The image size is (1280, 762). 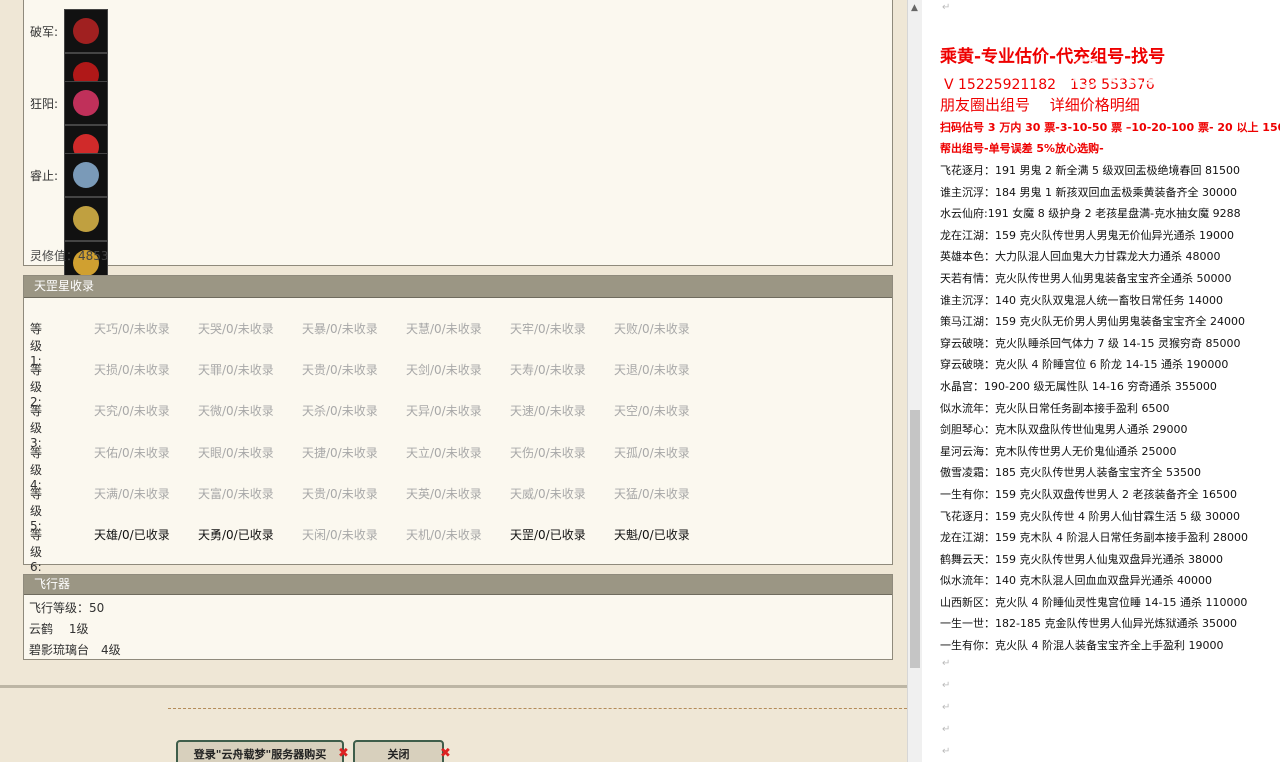 What do you see at coordinates (236, 411) in the screenshot?
I see `star-entry: 天微/0/未收录` at bounding box center [236, 411].